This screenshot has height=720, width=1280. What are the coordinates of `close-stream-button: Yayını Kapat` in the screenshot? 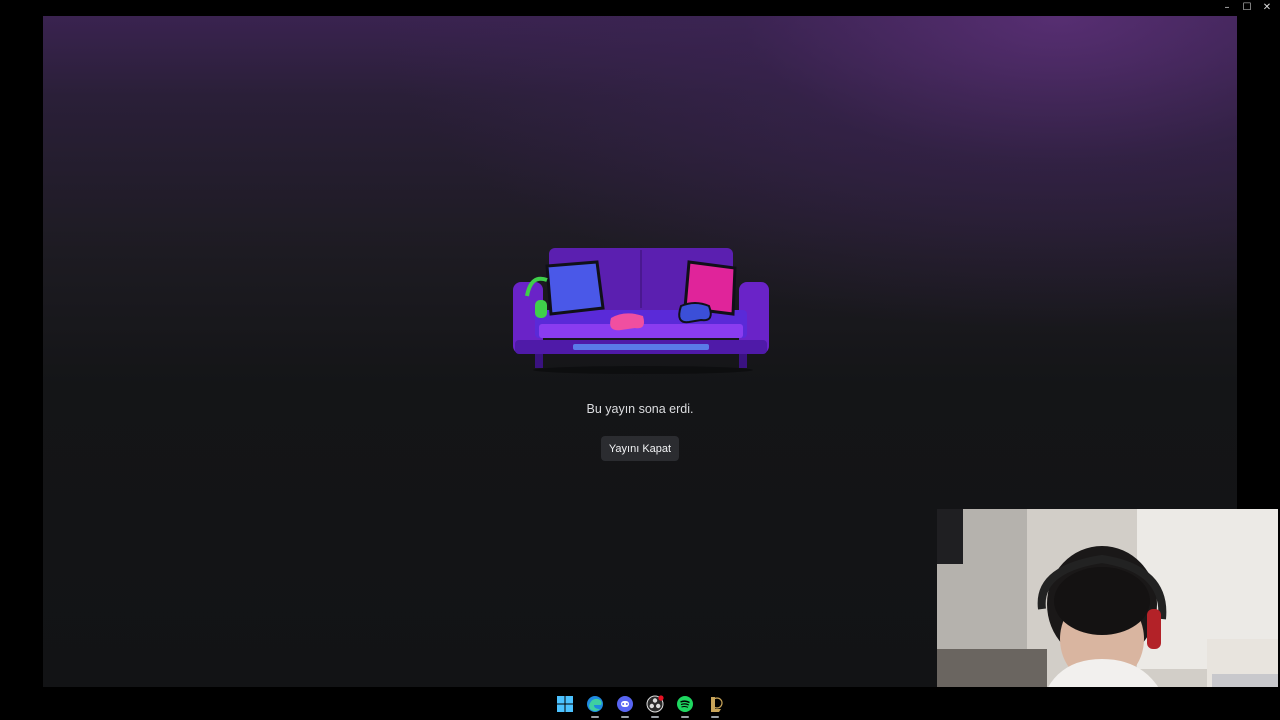 It's located at (640, 448).